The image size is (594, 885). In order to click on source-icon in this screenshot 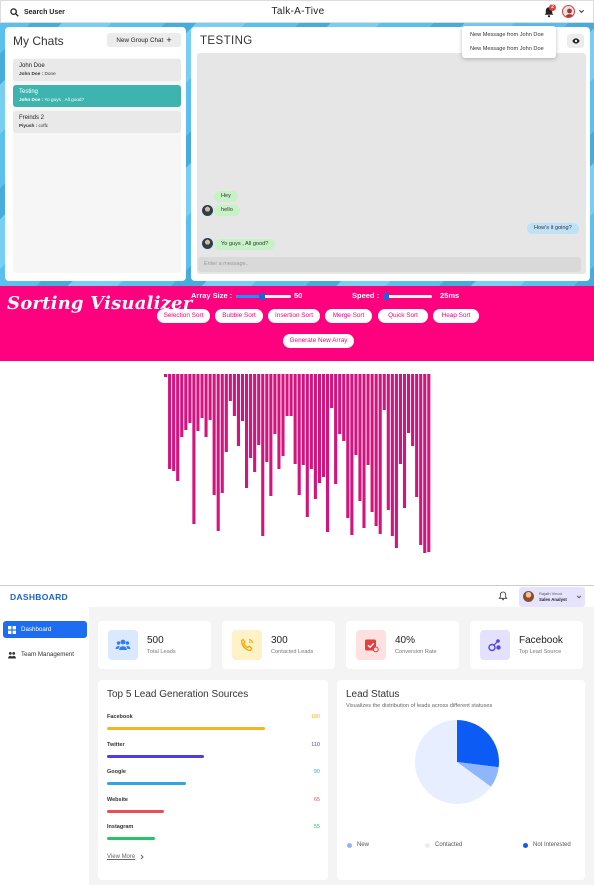, I will do `click(495, 645)`.